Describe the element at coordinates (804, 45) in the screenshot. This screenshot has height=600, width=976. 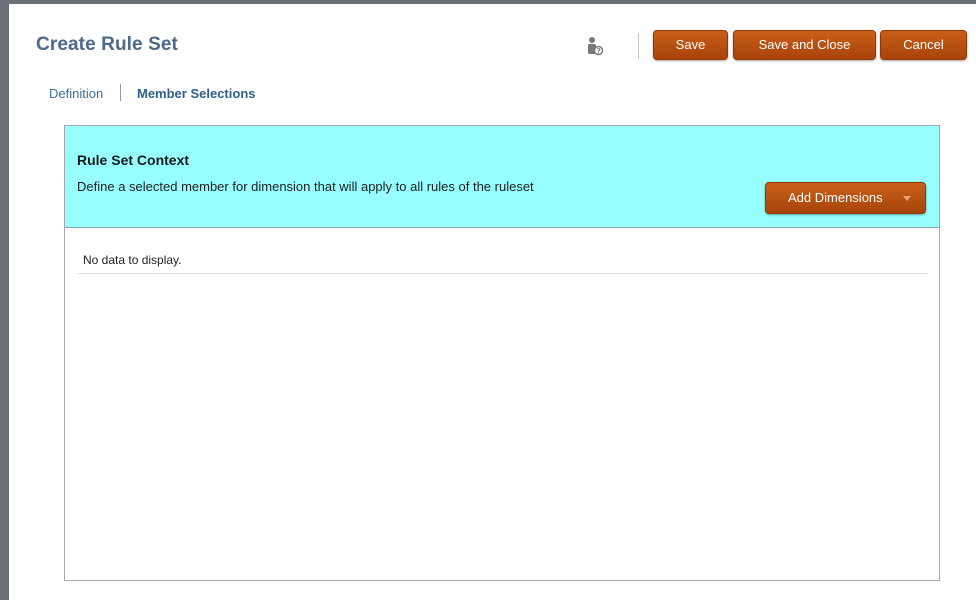
I see `save-and-close-button: Save and Close` at that location.